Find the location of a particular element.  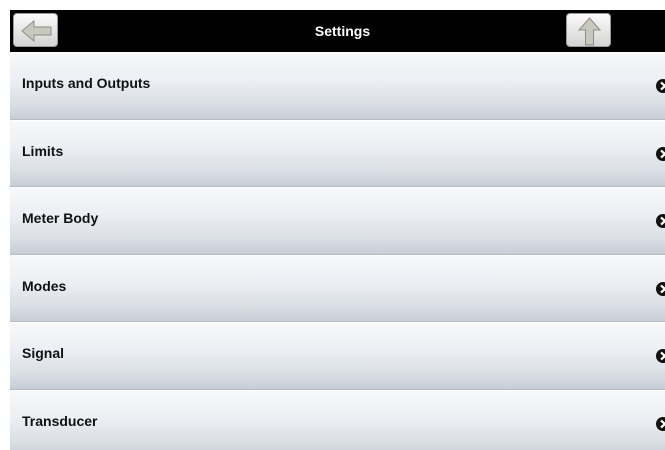

menu-item-meter-body: Meter Body is located at coordinates (337, 221).